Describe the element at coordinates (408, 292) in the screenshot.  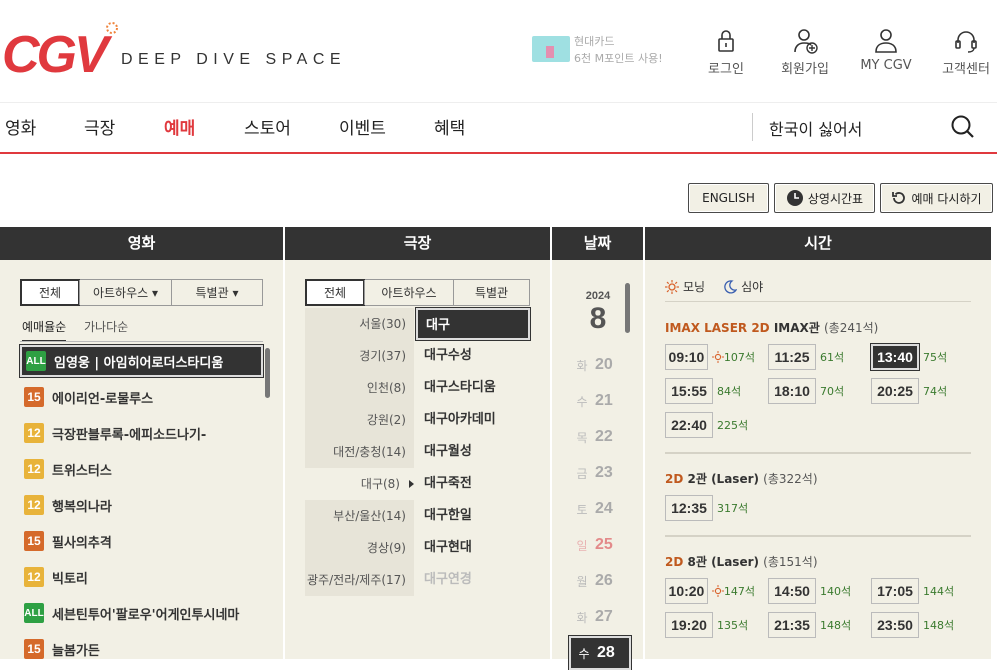
I see `theater-tab-arthouse: 아트하우스` at that location.